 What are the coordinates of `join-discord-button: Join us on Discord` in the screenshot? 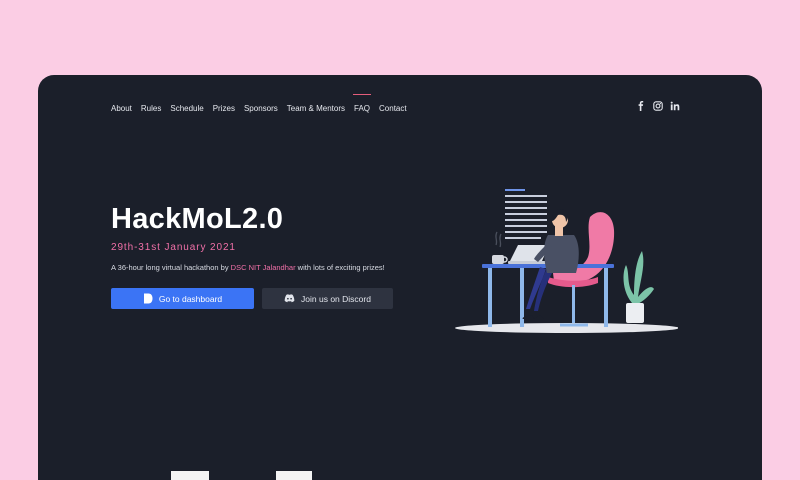 It's located at (327, 298).